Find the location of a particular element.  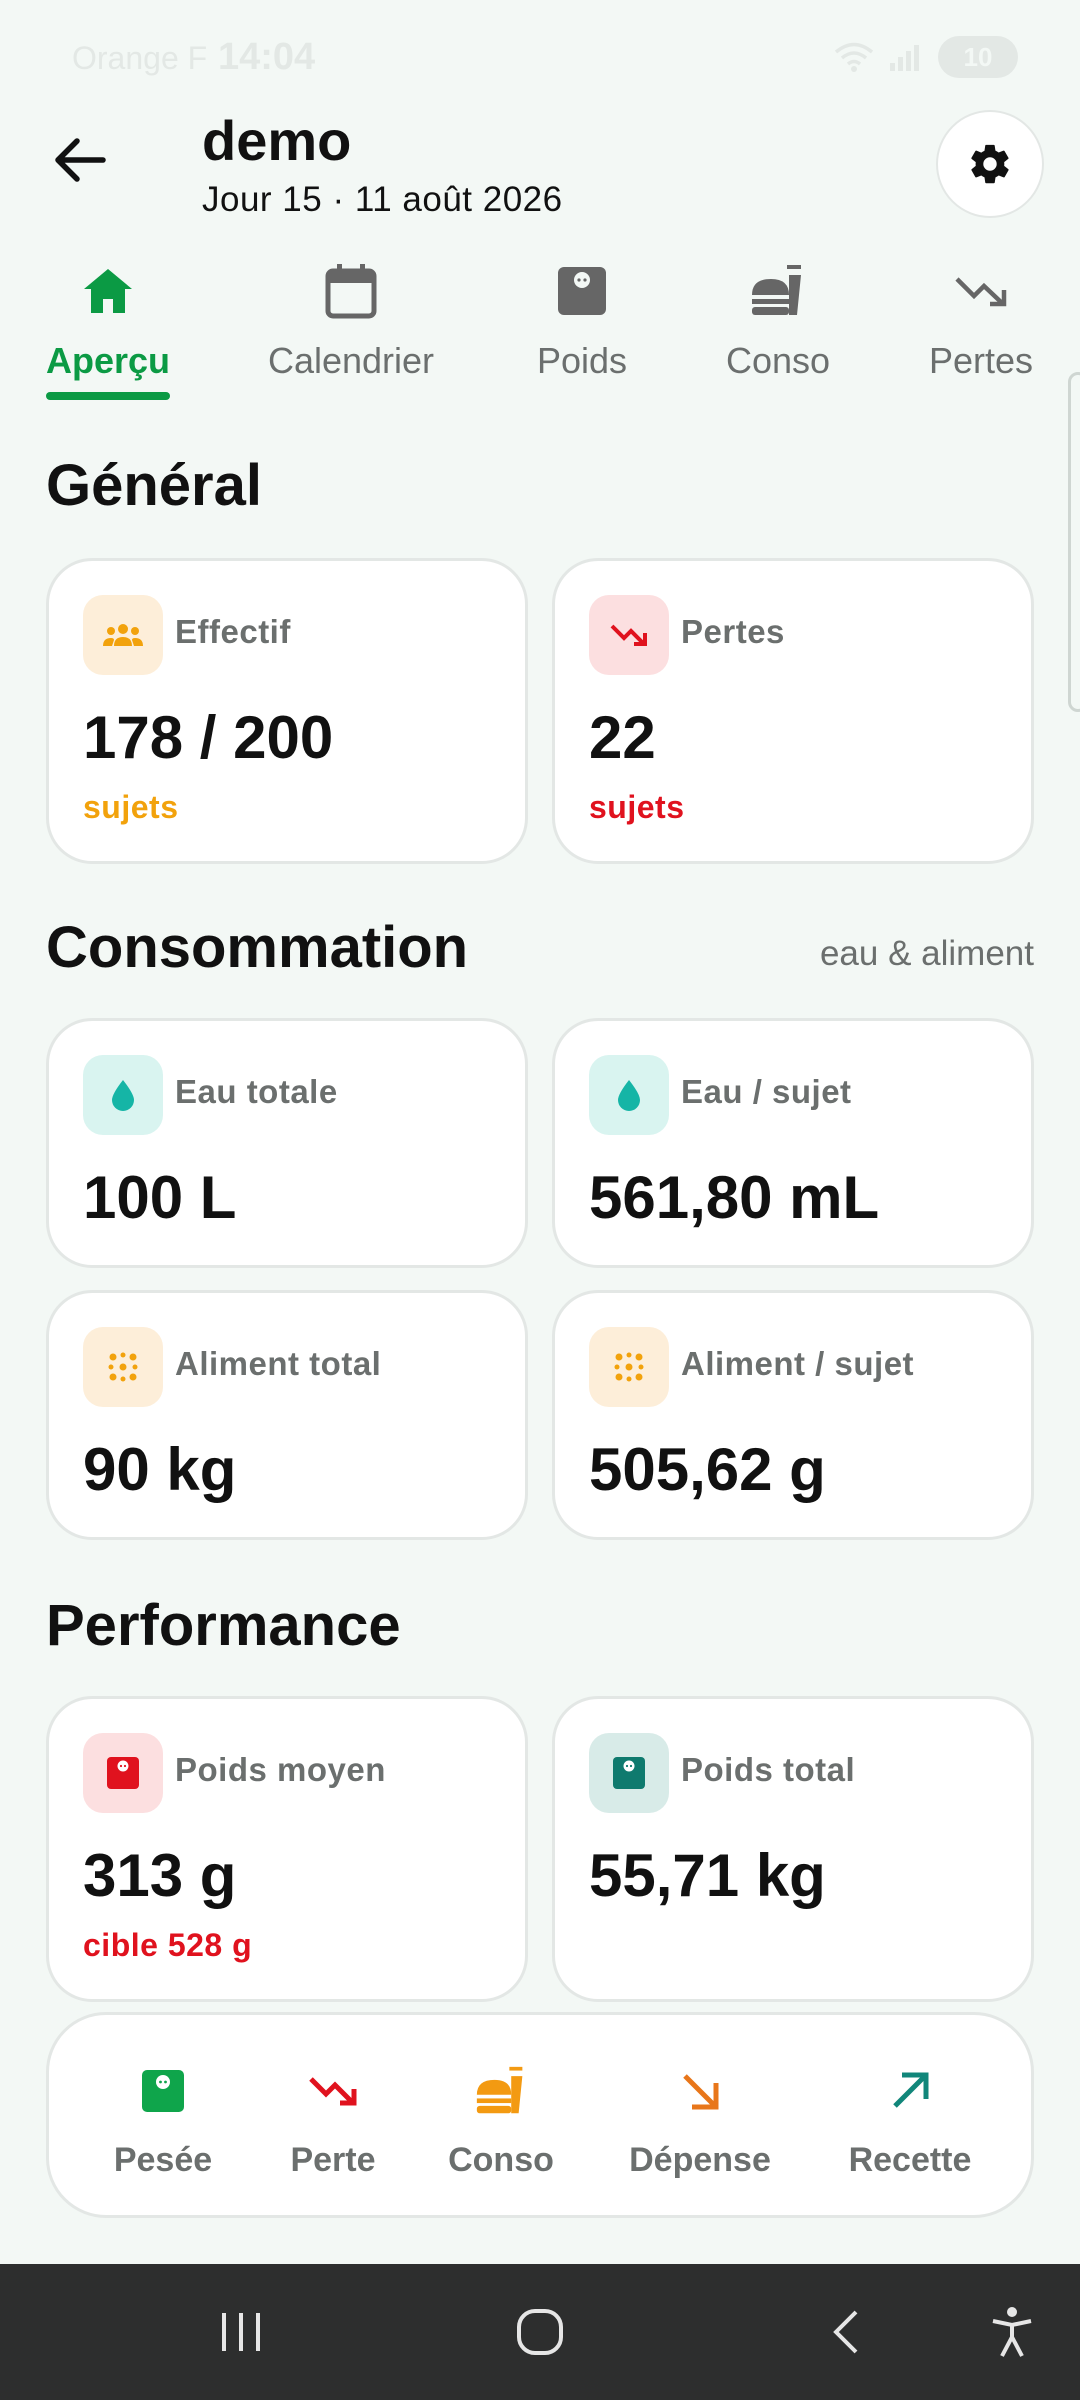

home-icon is located at coordinates (108, 291).